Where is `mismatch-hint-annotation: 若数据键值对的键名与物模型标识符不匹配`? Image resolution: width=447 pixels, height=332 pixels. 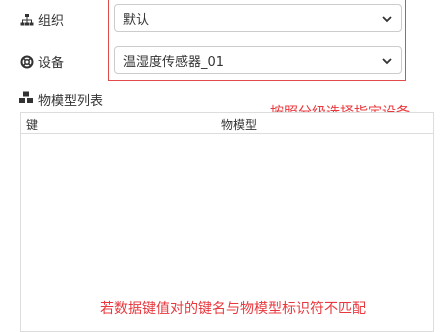 mismatch-hint-annotation: 若数据键值对的键名与物模型标识符不匹配 is located at coordinates (233, 309).